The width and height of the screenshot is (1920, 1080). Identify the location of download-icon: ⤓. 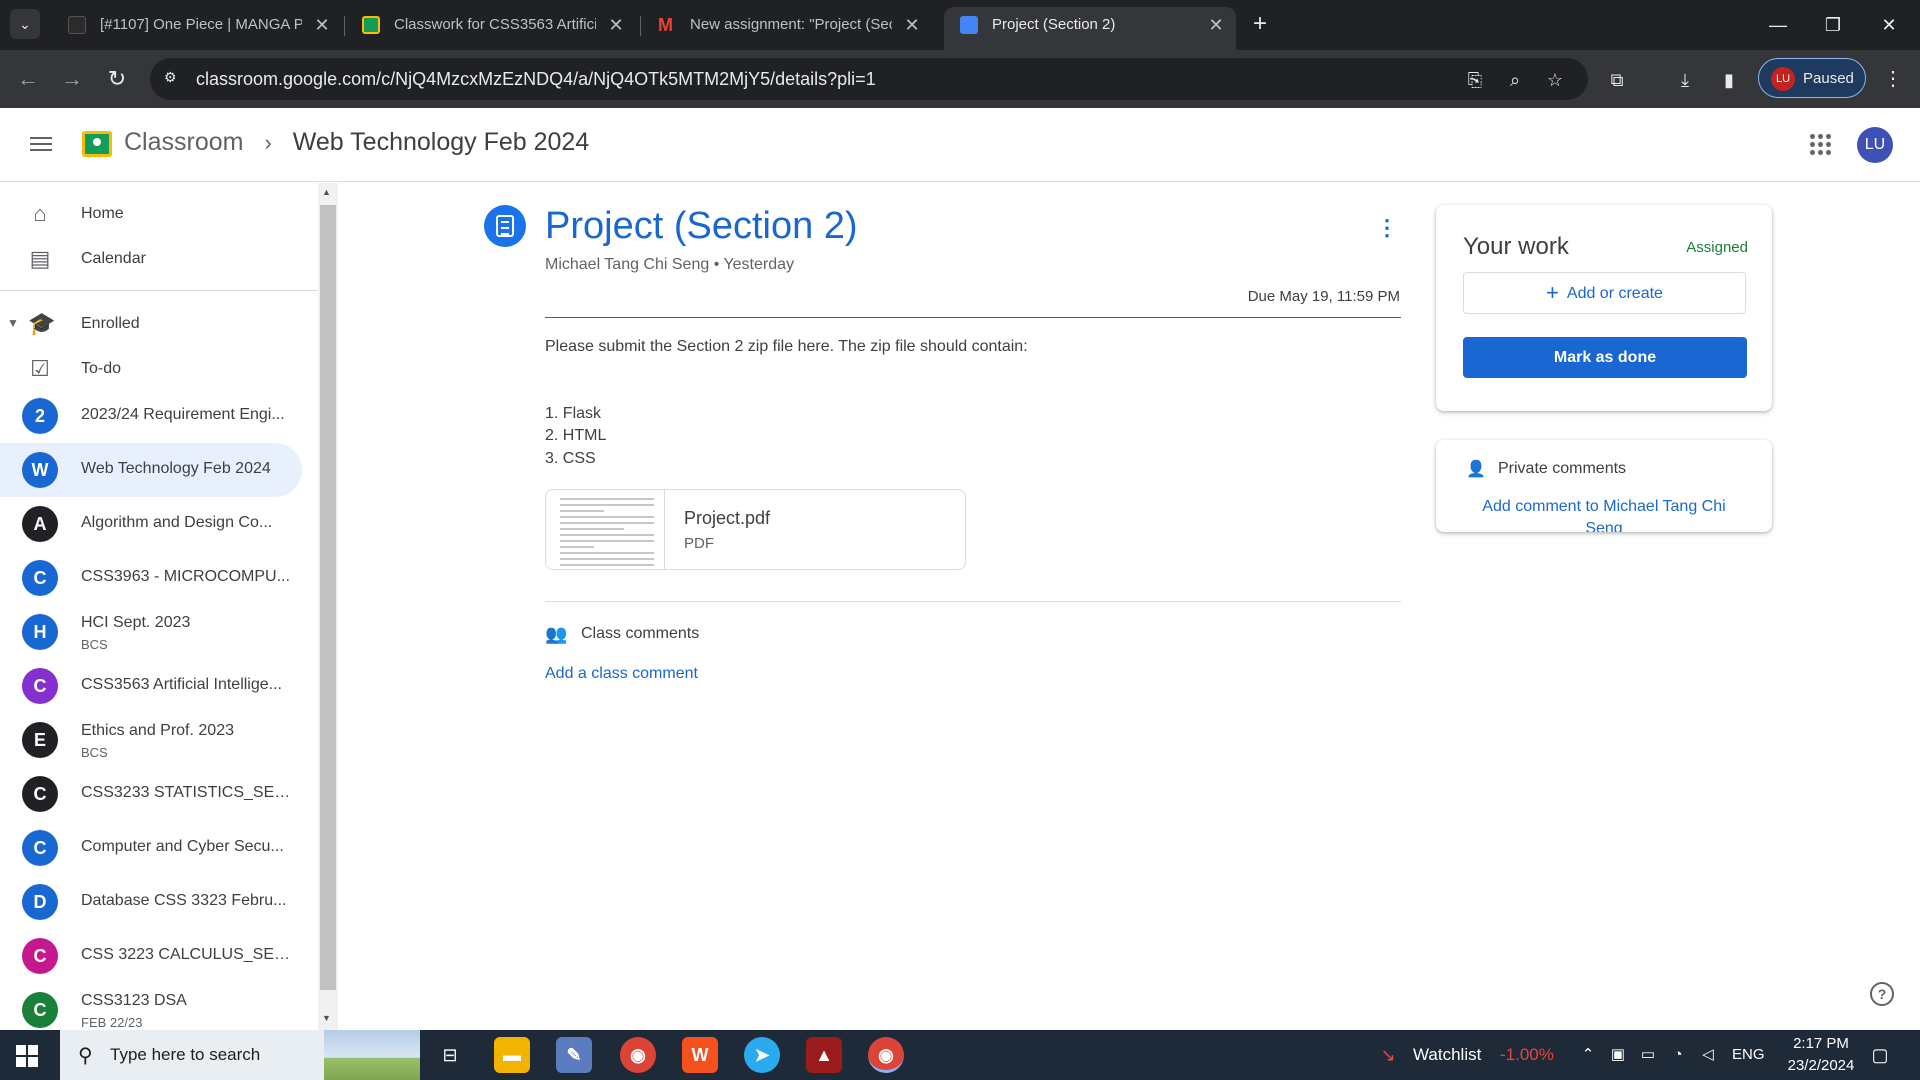
(1685, 80).